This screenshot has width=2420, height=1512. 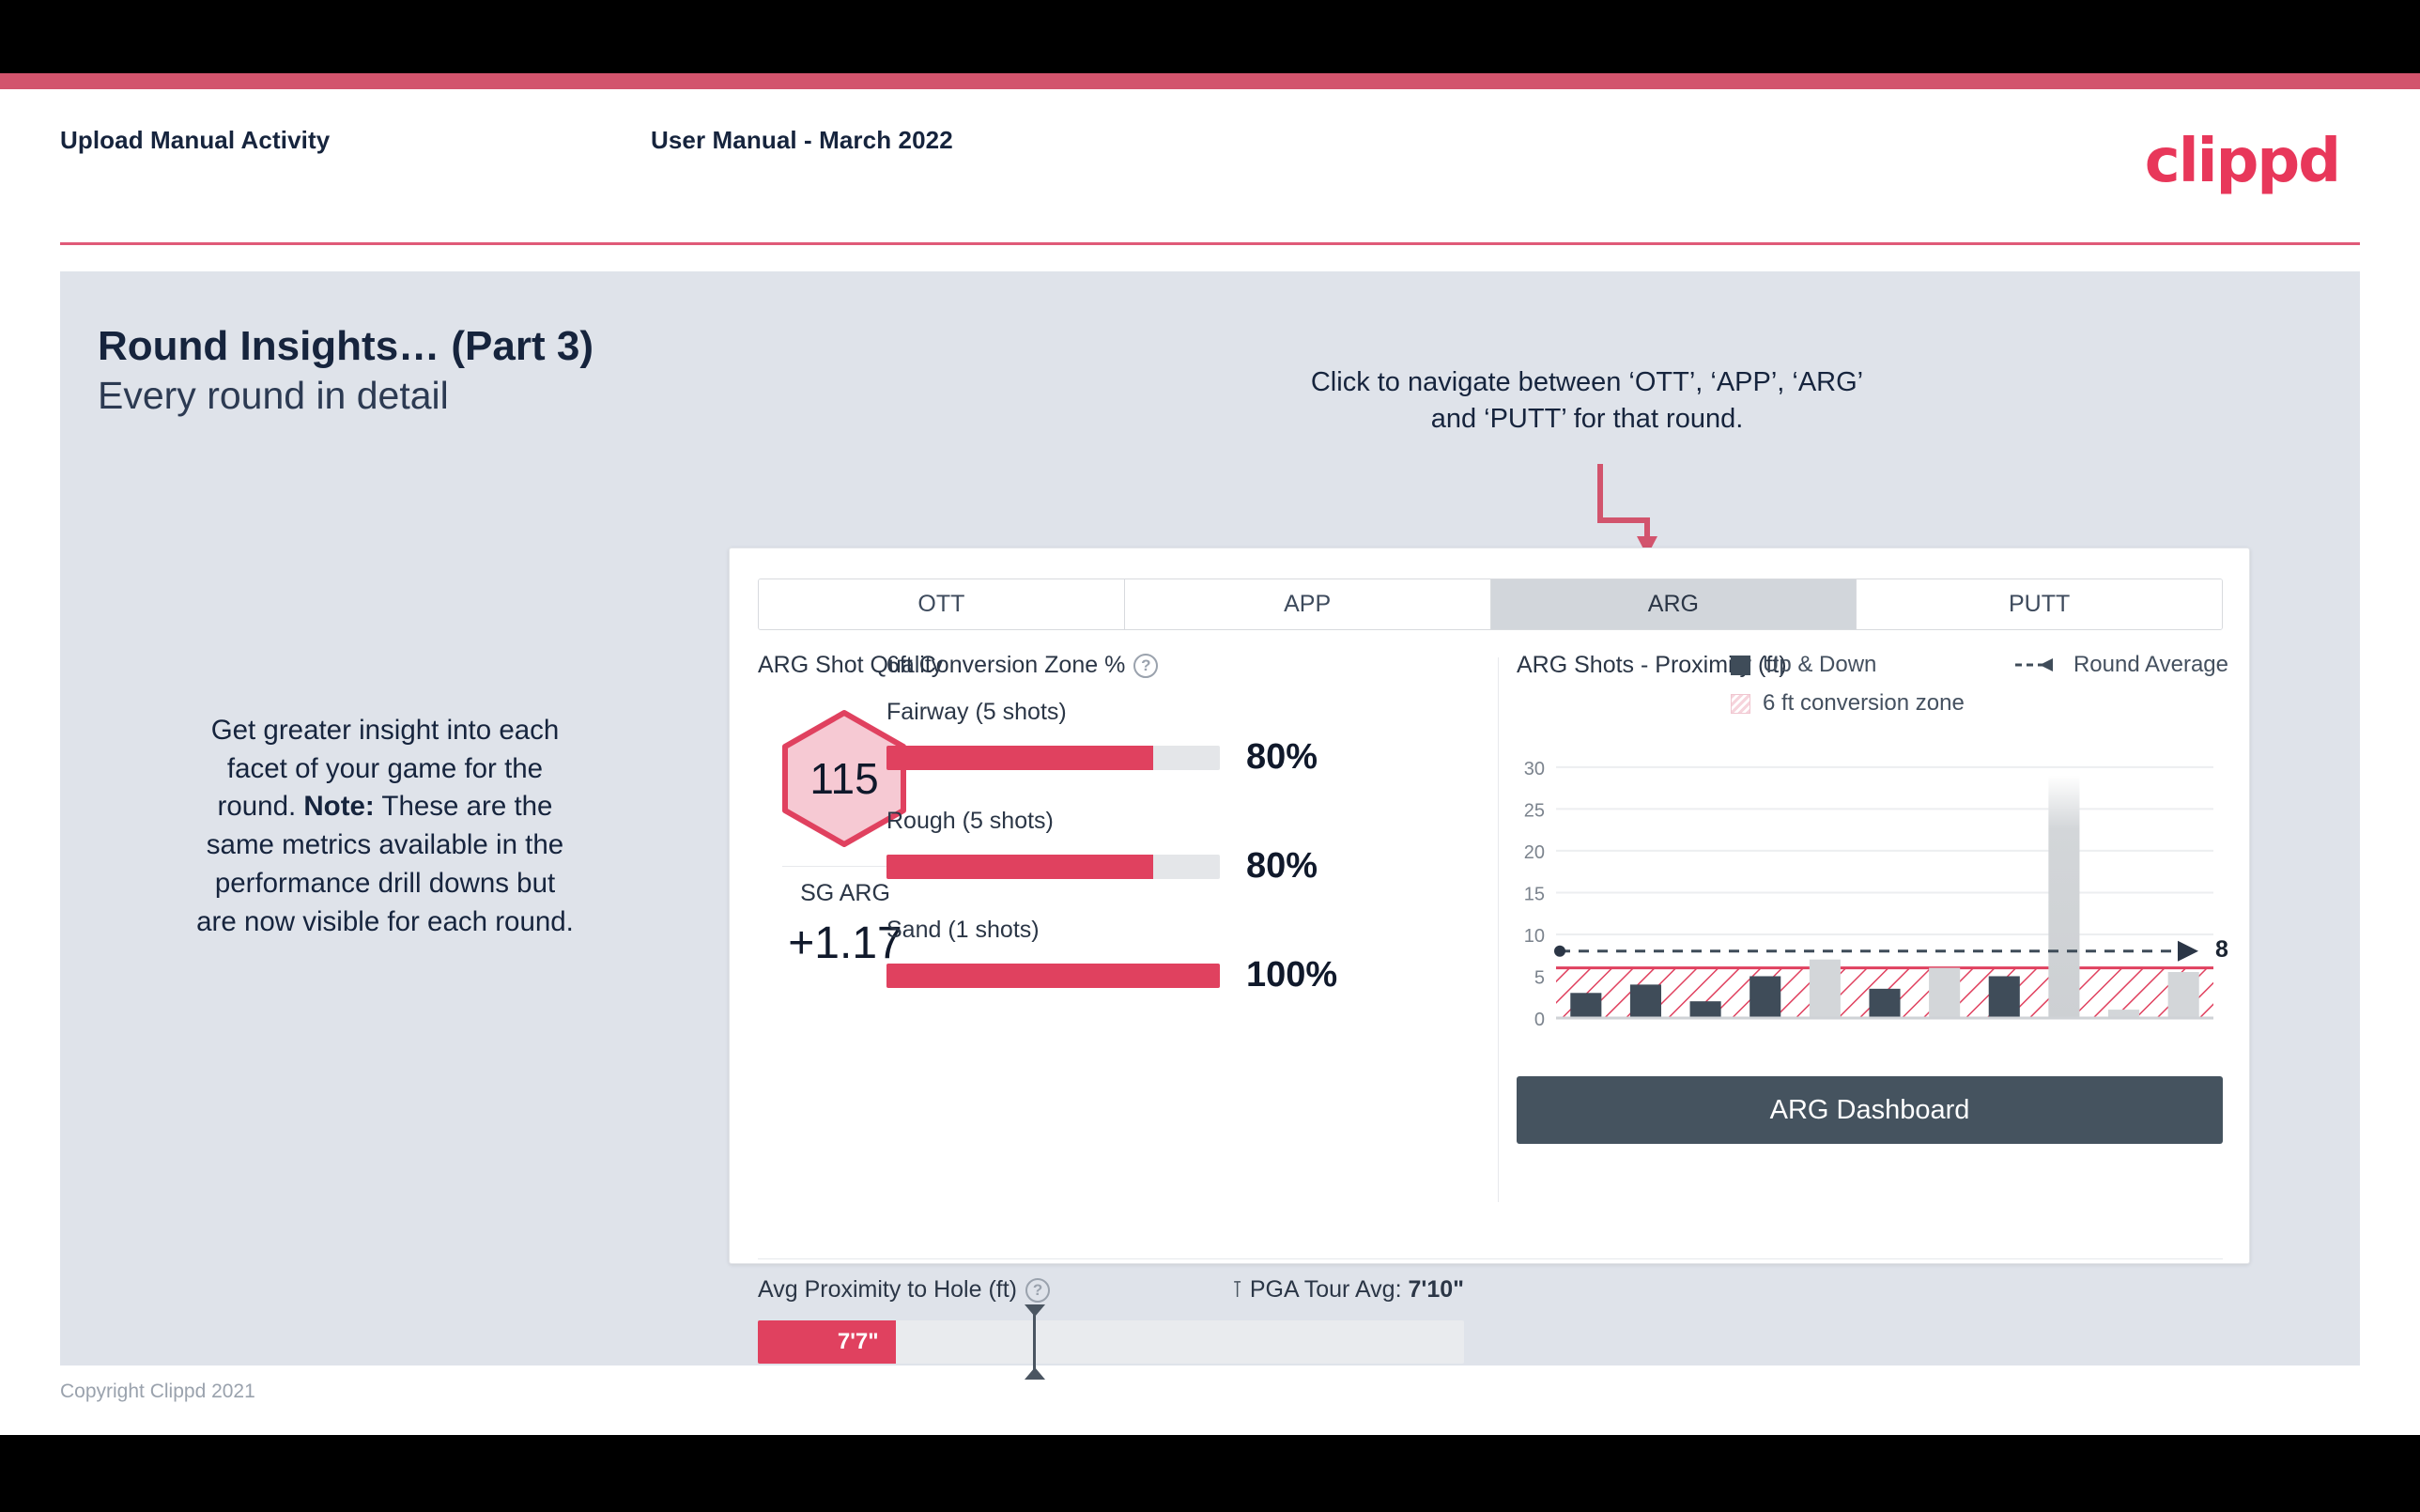 I want to click on square-swatch-icon, so click(x=1740, y=665).